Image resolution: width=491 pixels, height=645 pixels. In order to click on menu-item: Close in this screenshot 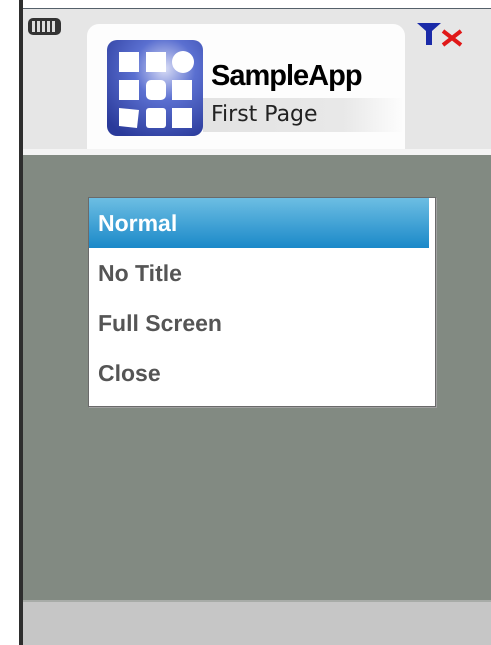, I will do `click(259, 373)`.